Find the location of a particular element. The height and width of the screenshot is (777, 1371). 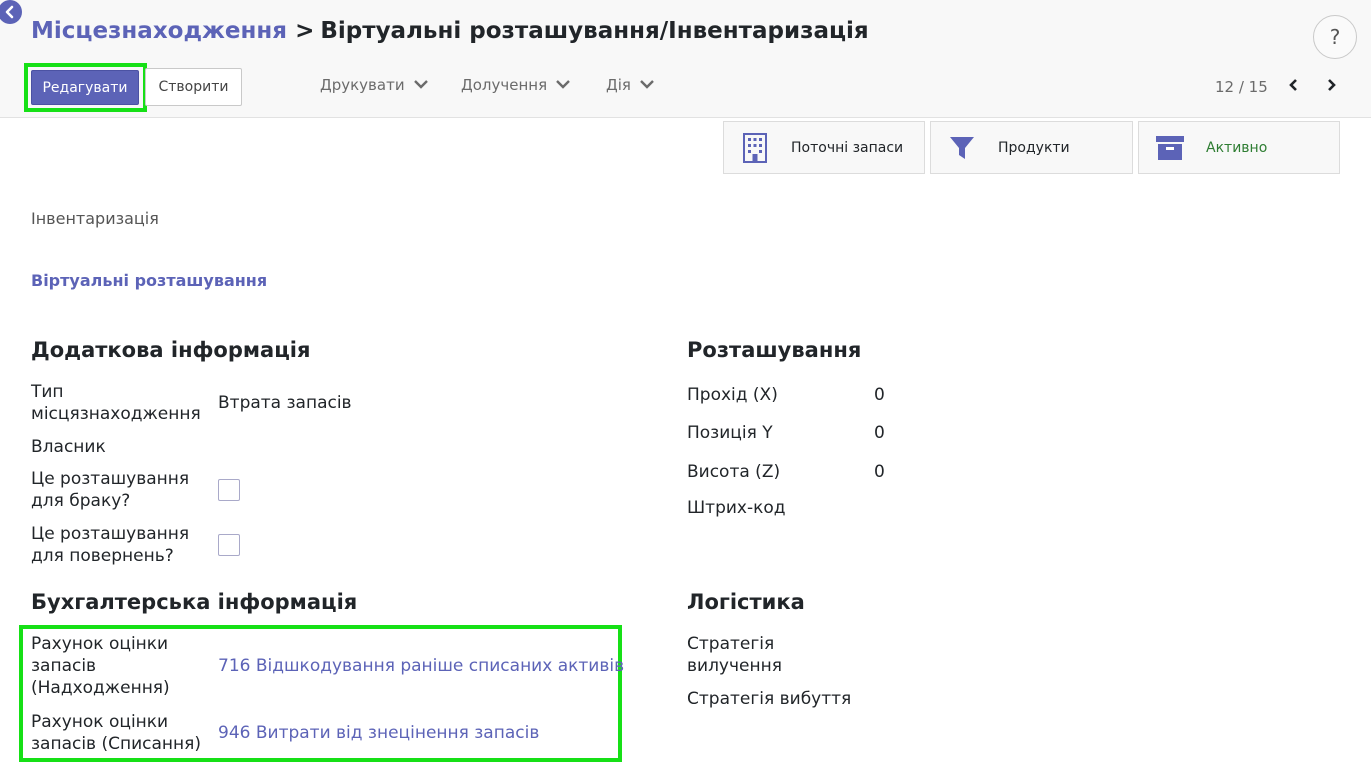

archive-icon is located at coordinates (1170, 148).